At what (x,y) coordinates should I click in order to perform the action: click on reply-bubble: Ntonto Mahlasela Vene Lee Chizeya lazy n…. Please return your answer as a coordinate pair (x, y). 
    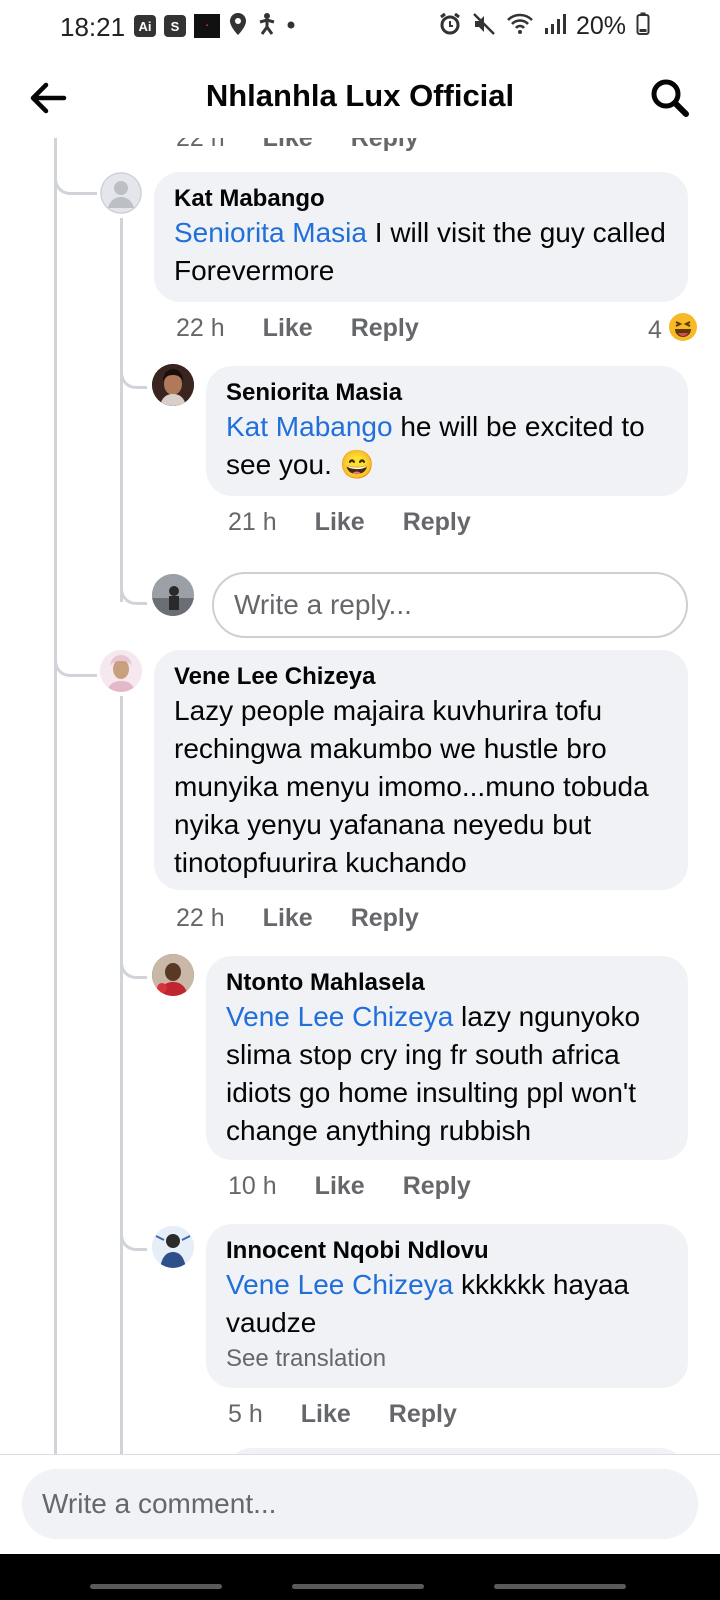
    Looking at the image, I should click on (447, 1058).